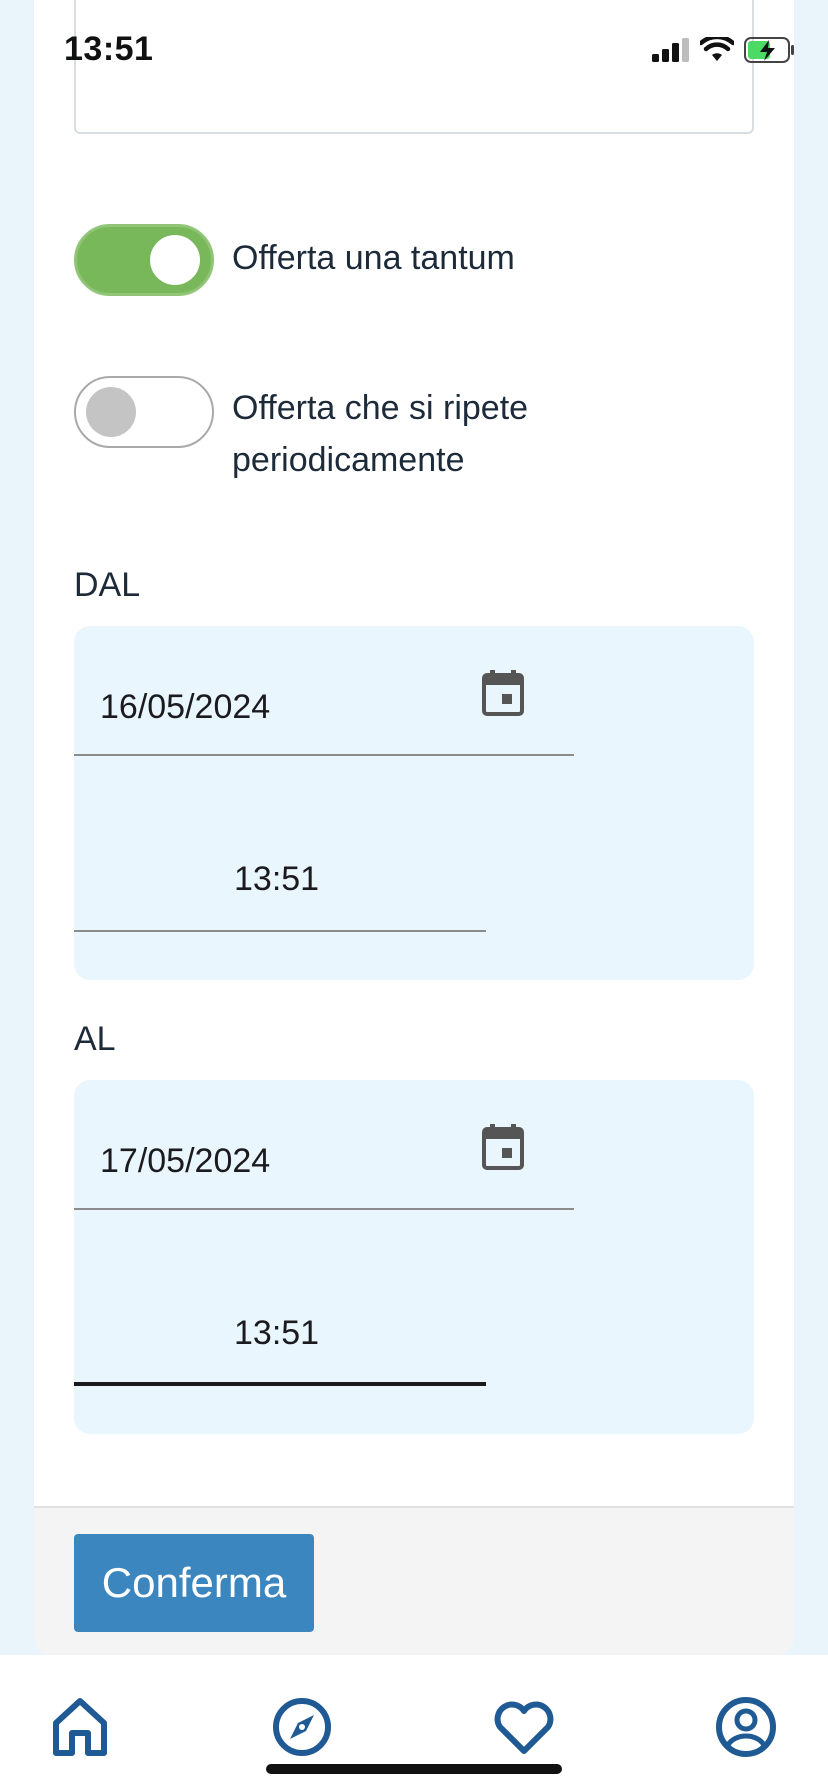  Describe the element at coordinates (144, 260) in the screenshot. I see `one-time-offer-toggle` at that location.